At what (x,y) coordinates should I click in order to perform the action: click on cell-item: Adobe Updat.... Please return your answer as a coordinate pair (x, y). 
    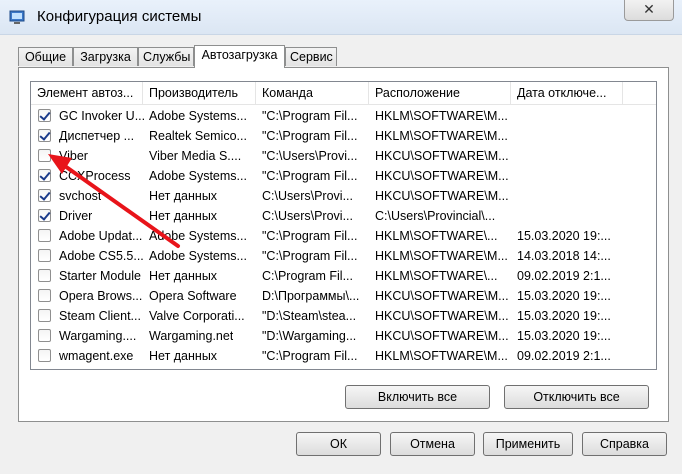
    Looking at the image, I should click on (101, 236).